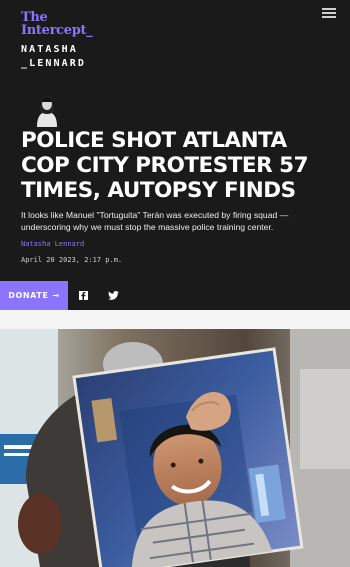  I want to click on logo-line-2: Intercept_, so click(57, 30).